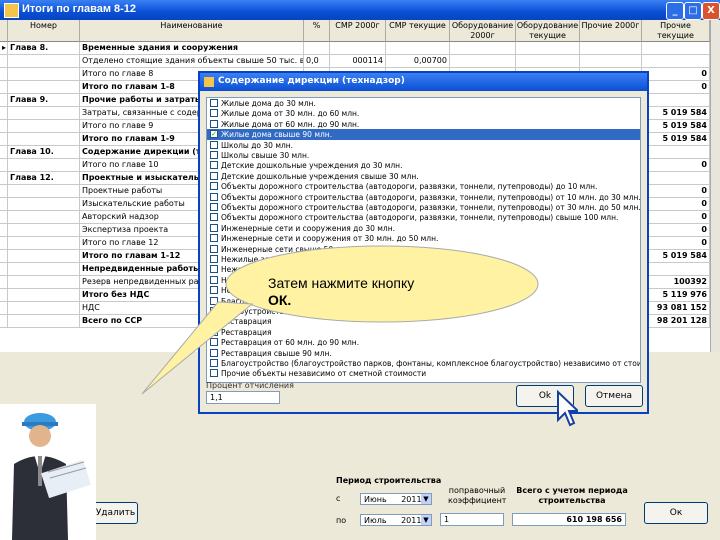 The height and width of the screenshot is (540, 720). What do you see at coordinates (675, 11) in the screenshot?
I see `minimize-button: _` at bounding box center [675, 11].